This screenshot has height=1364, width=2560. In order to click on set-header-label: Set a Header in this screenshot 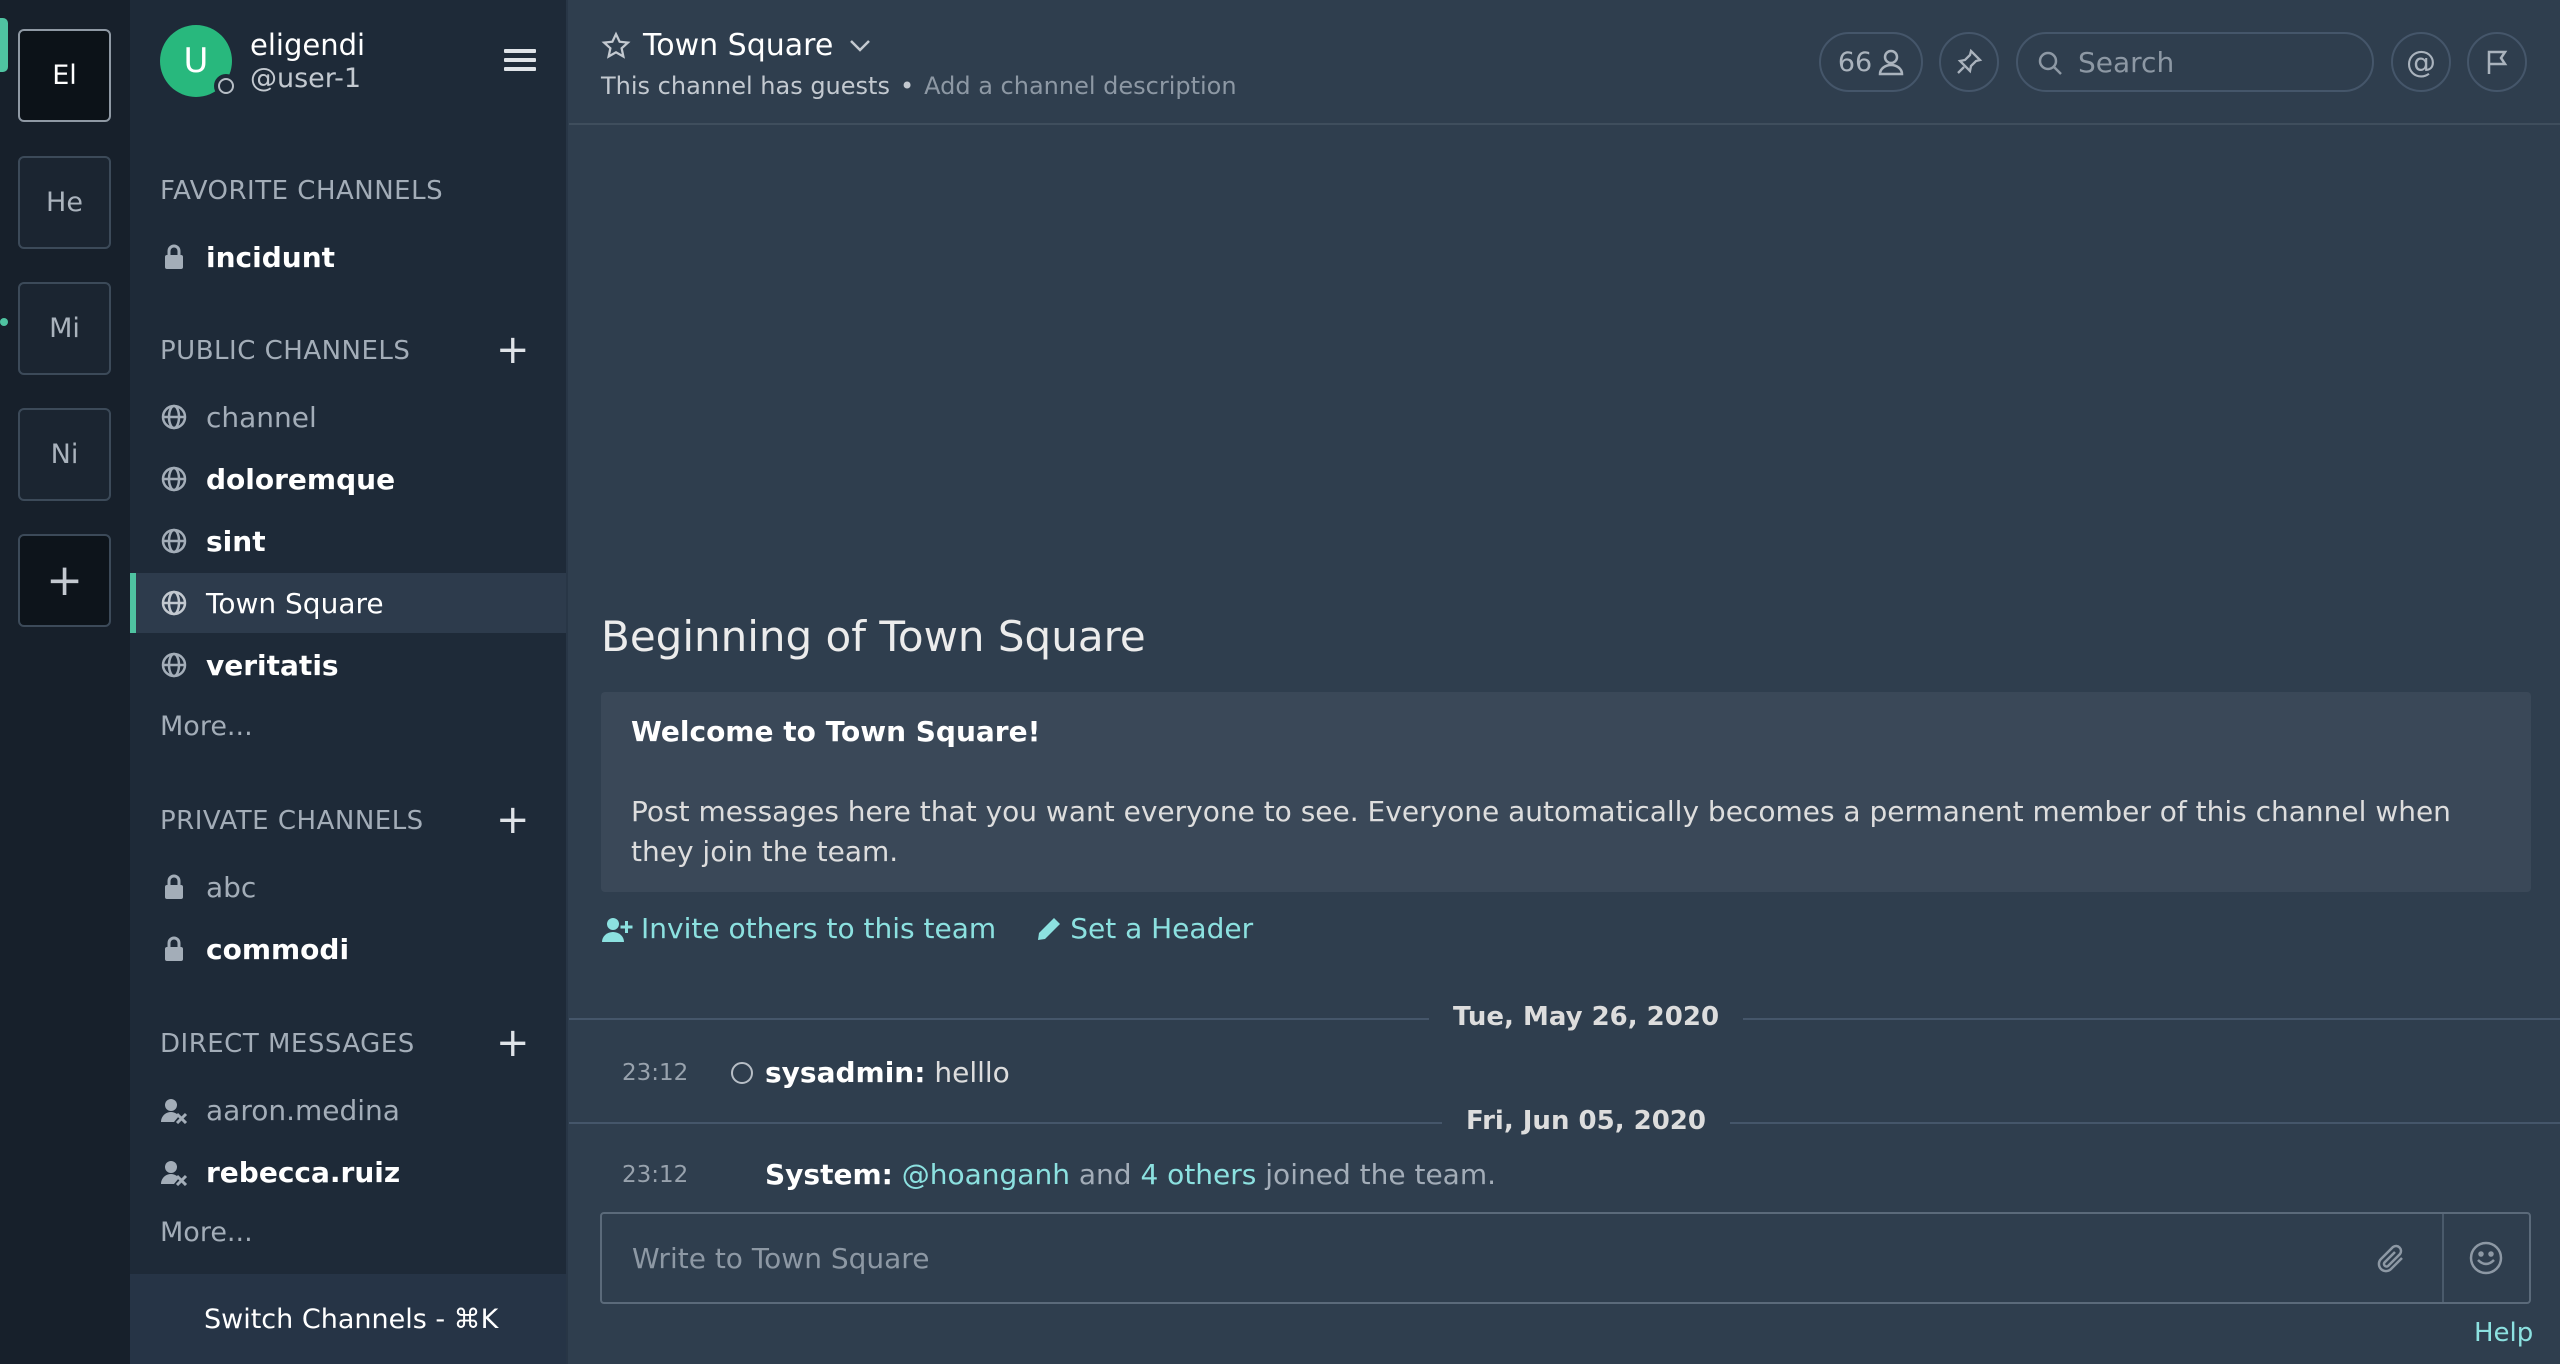, I will do `click(1162, 928)`.